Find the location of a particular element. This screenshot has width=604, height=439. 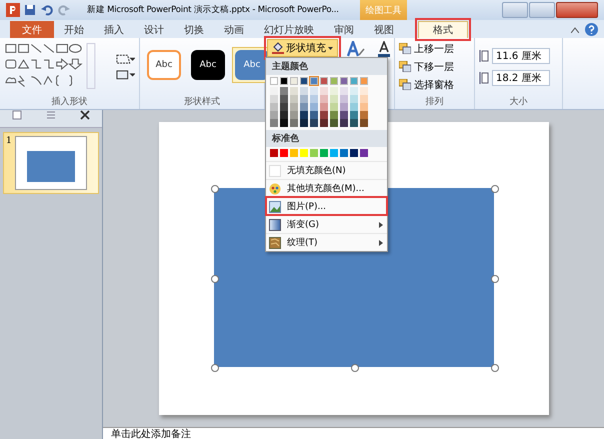

ribbon-tab: 格式 is located at coordinates (443, 29).